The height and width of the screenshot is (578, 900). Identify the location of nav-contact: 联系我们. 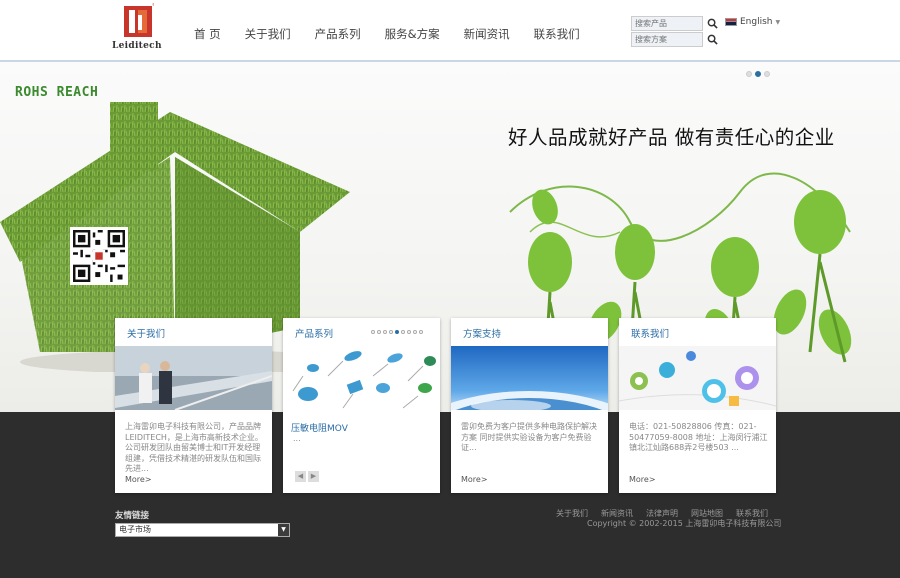
(557, 34).